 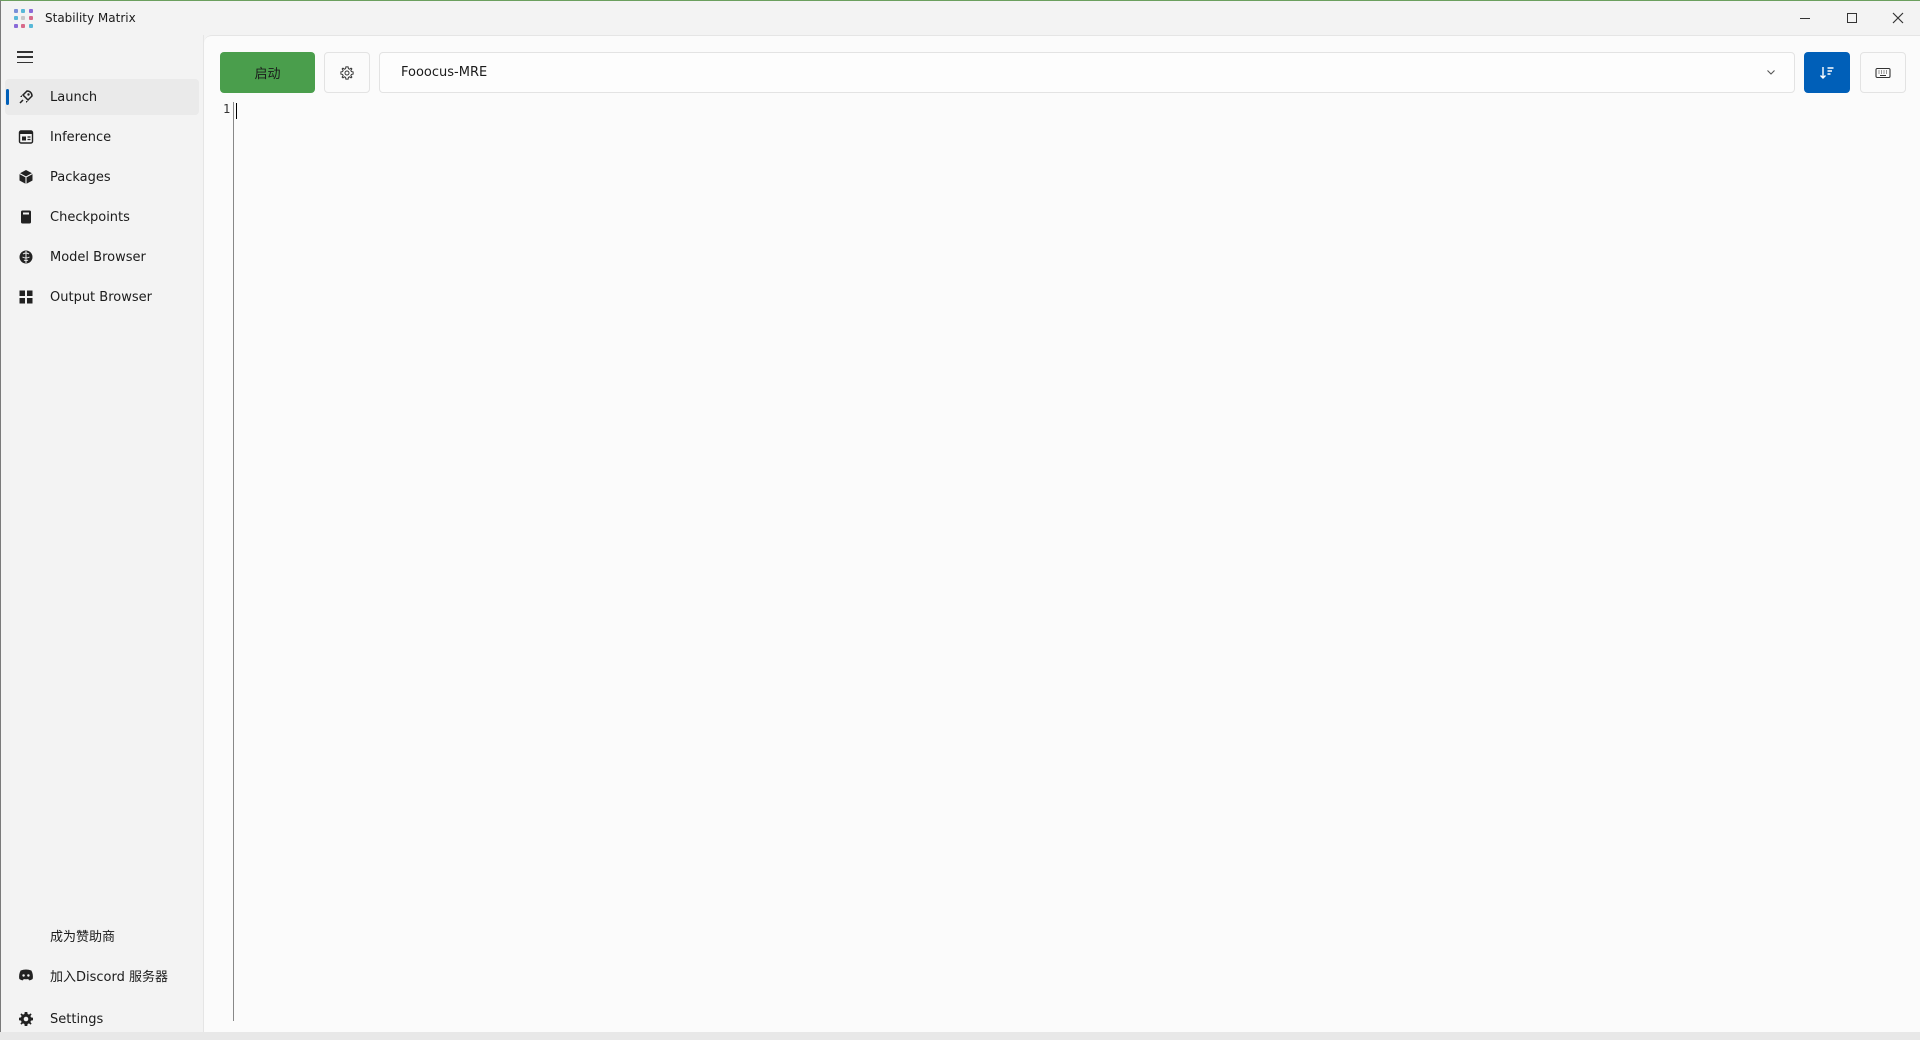 What do you see at coordinates (77, 1019) in the screenshot?
I see `sidebar-item-label: Settings` at bounding box center [77, 1019].